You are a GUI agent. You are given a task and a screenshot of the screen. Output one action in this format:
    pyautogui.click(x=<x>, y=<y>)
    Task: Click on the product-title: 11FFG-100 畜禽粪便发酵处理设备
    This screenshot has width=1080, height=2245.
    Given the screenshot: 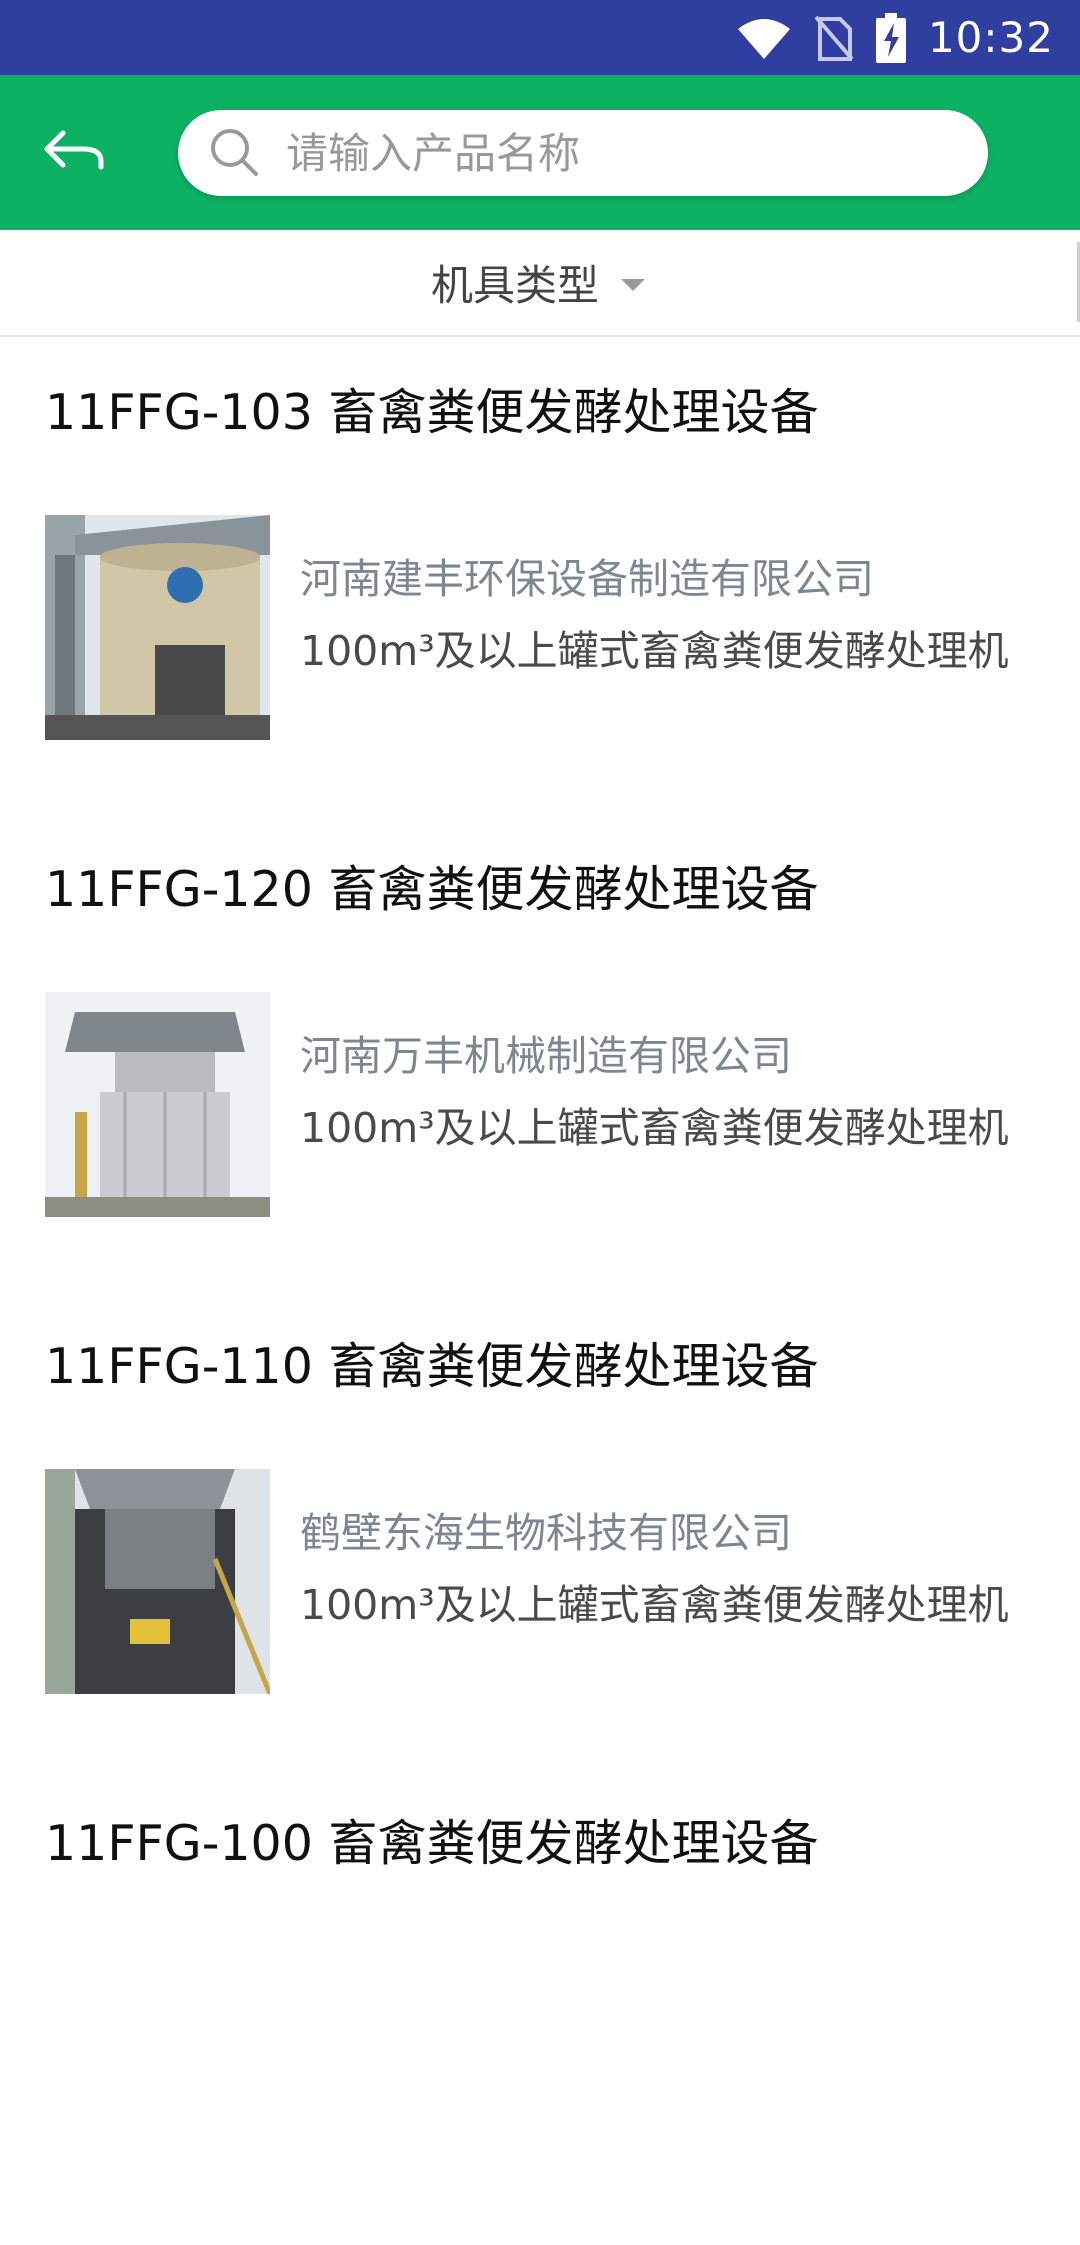 What is the action you would take?
    pyautogui.click(x=432, y=1843)
    